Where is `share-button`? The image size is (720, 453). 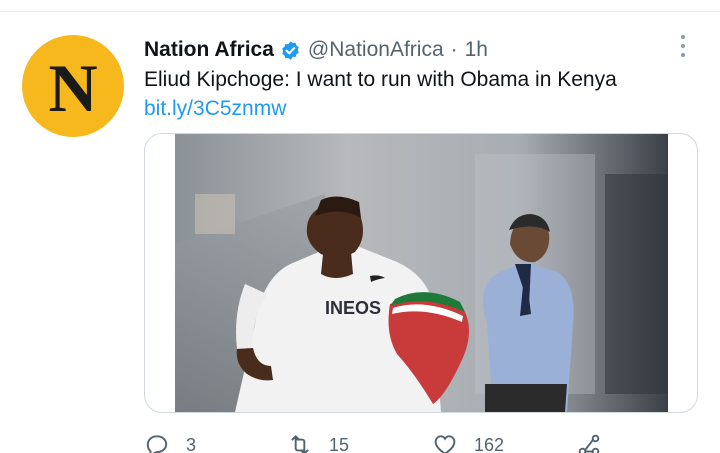 share-button is located at coordinates (597, 442).